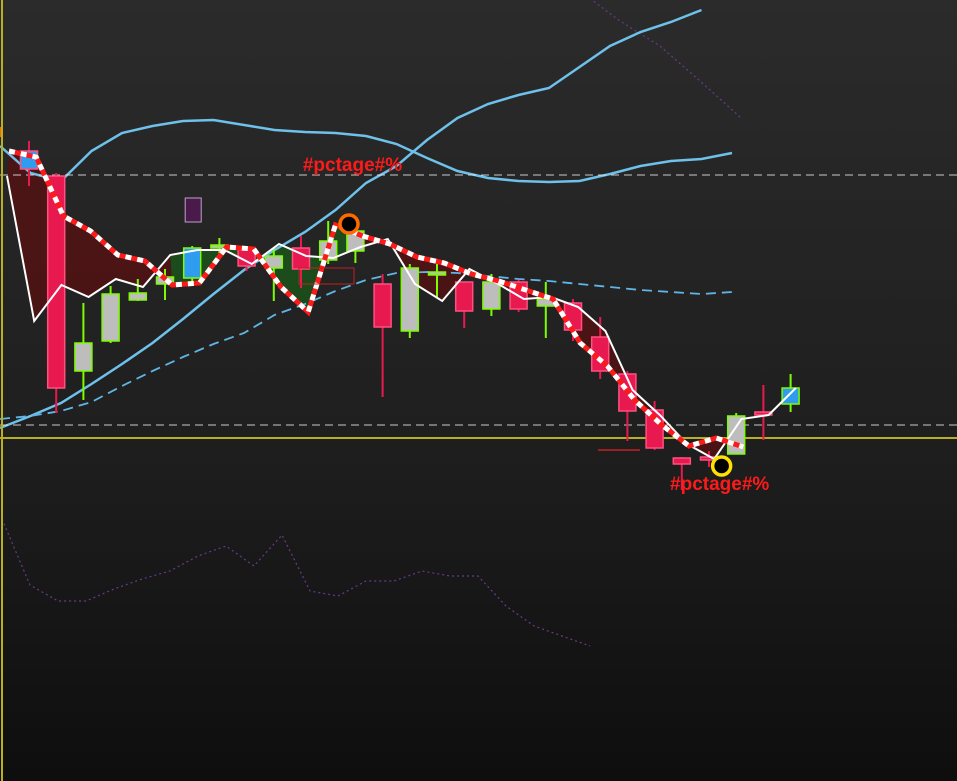 The image size is (957, 781). What do you see at coordinates (193, 210) in the screenshot?
I see `small-box-marker` at bounding box center [193, 210].